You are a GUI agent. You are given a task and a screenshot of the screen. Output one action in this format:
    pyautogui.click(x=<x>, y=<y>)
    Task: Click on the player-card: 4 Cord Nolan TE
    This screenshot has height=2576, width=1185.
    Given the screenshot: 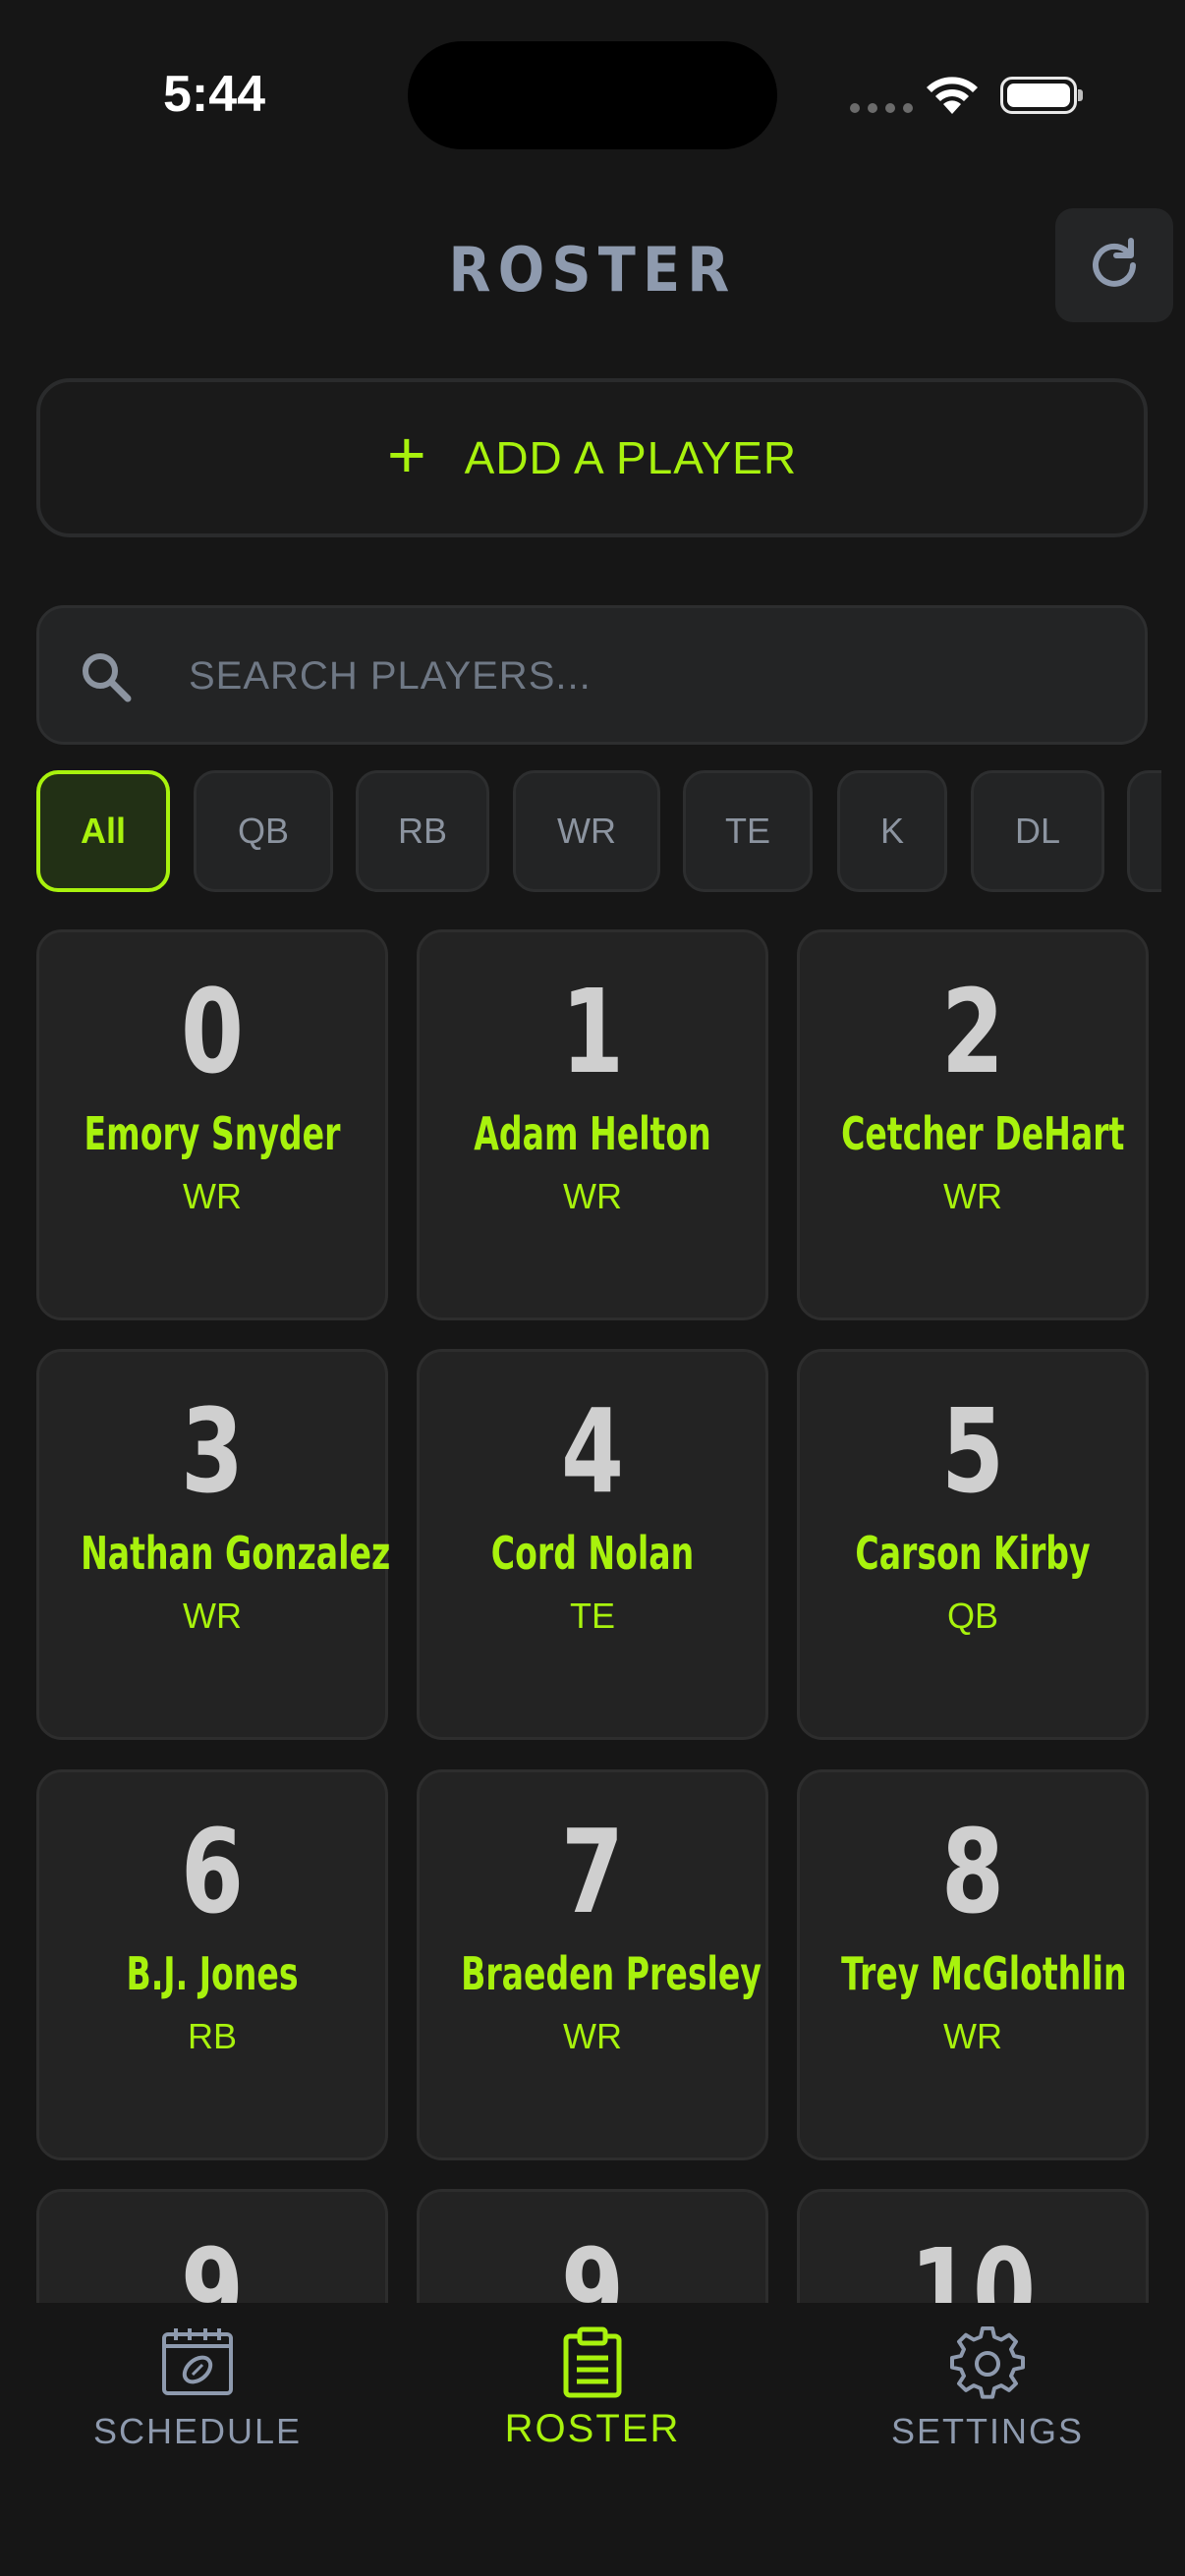 What is the action you would take?
    pyautogui.click(x=592, y=1544)
    